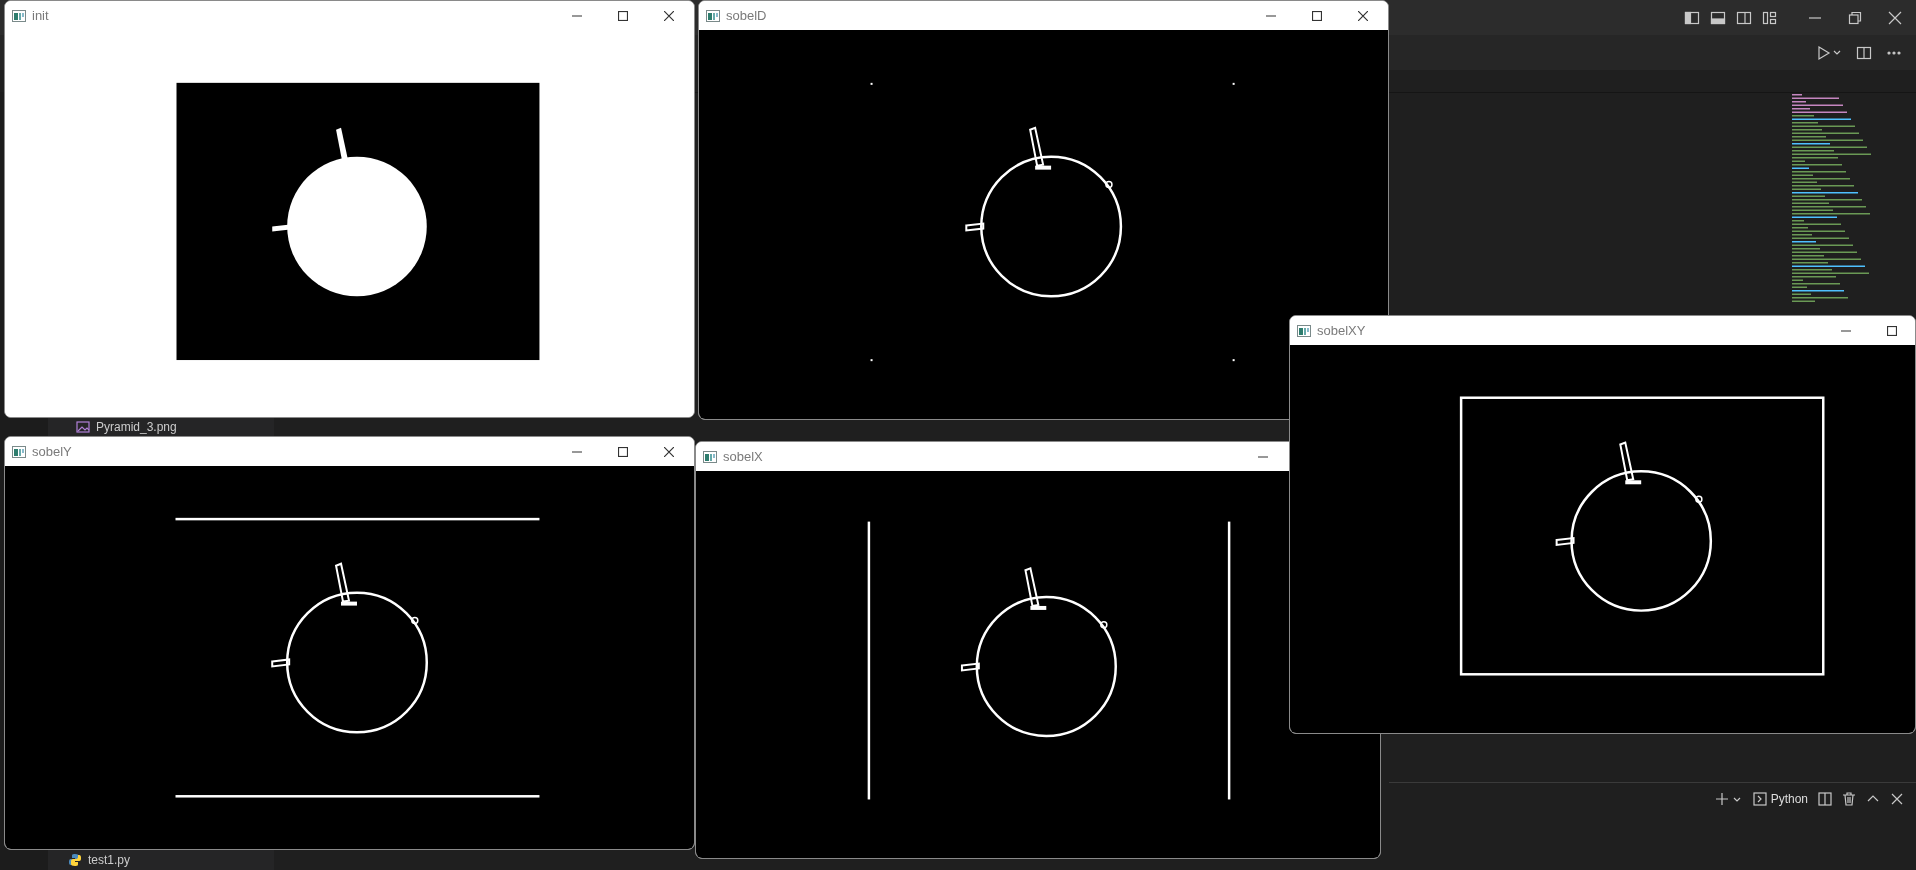 The image size is (1916, 870). I want to click on split-layout-icon, so click(1744, 17).